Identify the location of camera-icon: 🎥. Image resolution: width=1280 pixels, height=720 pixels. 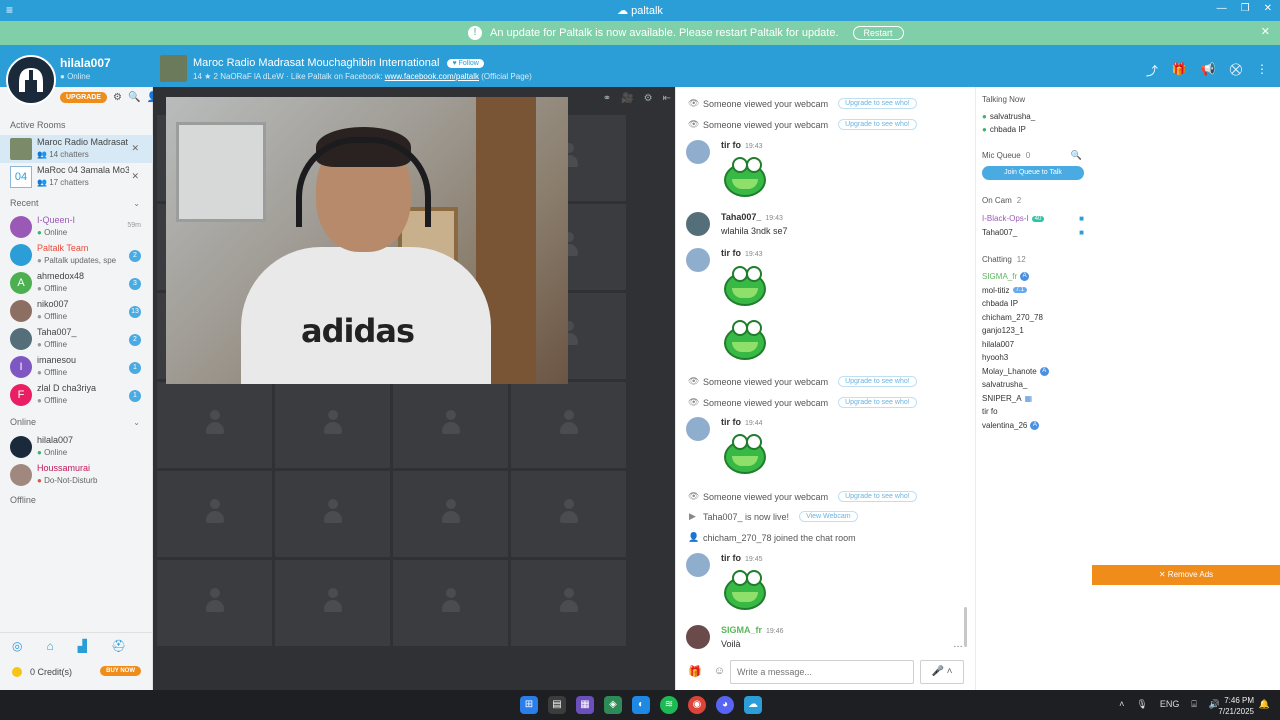
(627, 98).